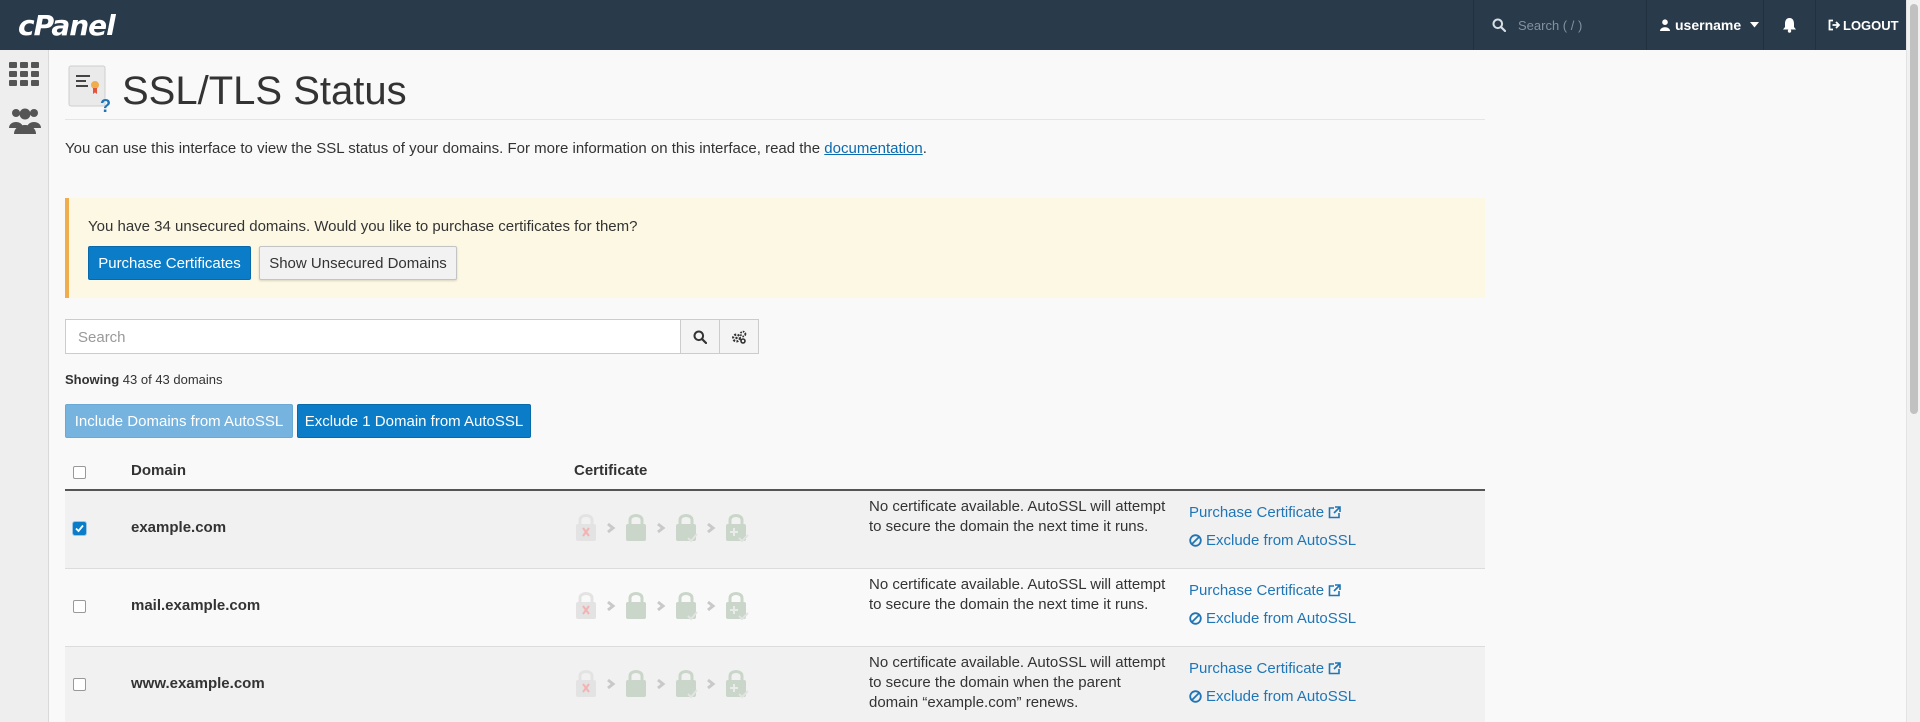  I want to click on user-menu: username, so click(1704, 25).